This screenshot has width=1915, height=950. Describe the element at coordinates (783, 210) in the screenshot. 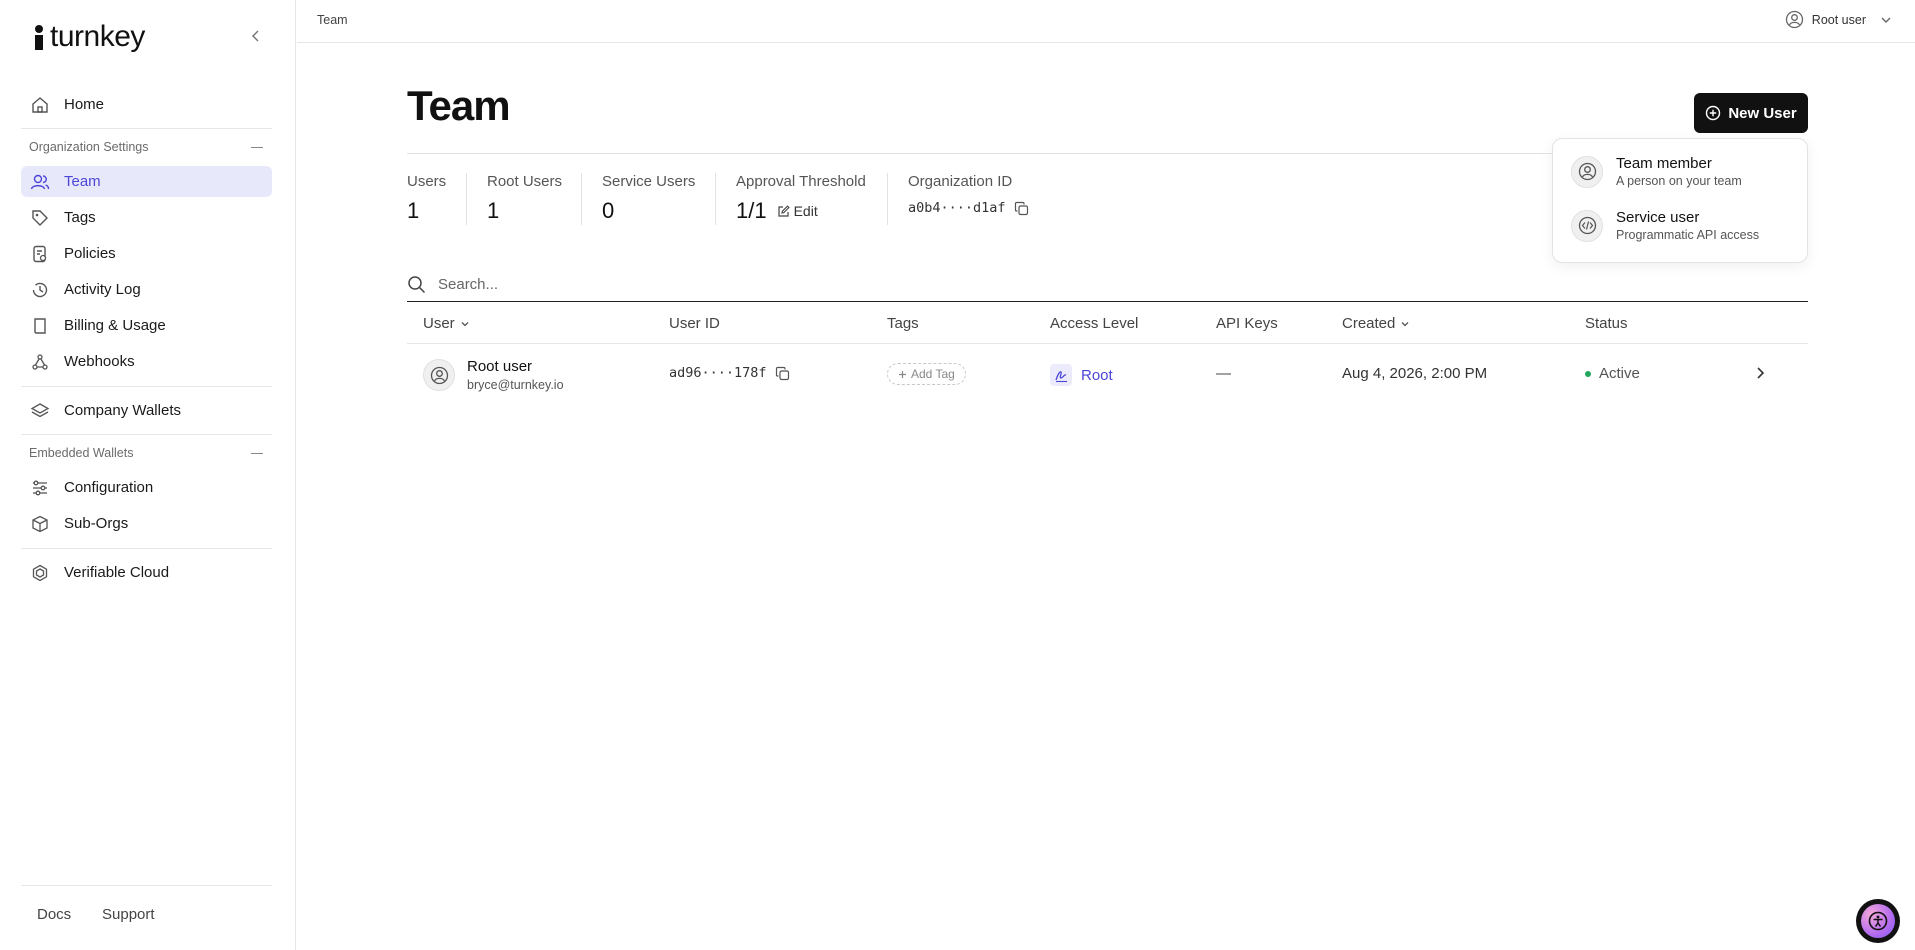

I see `pencil-square-icon` at that location.